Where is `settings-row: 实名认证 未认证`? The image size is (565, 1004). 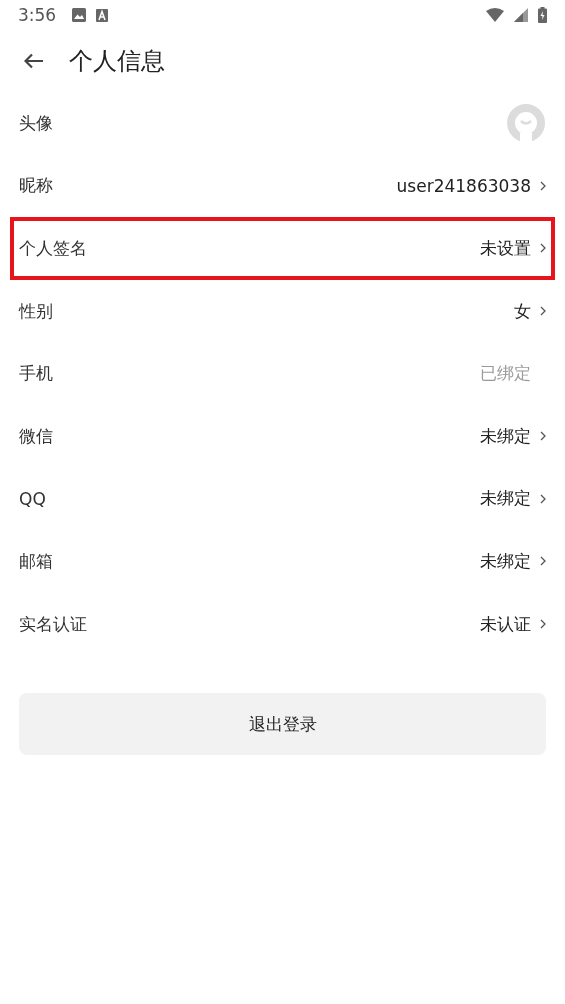
settings-row: 实名认证 未认证 is located at coordinates (282, 624).